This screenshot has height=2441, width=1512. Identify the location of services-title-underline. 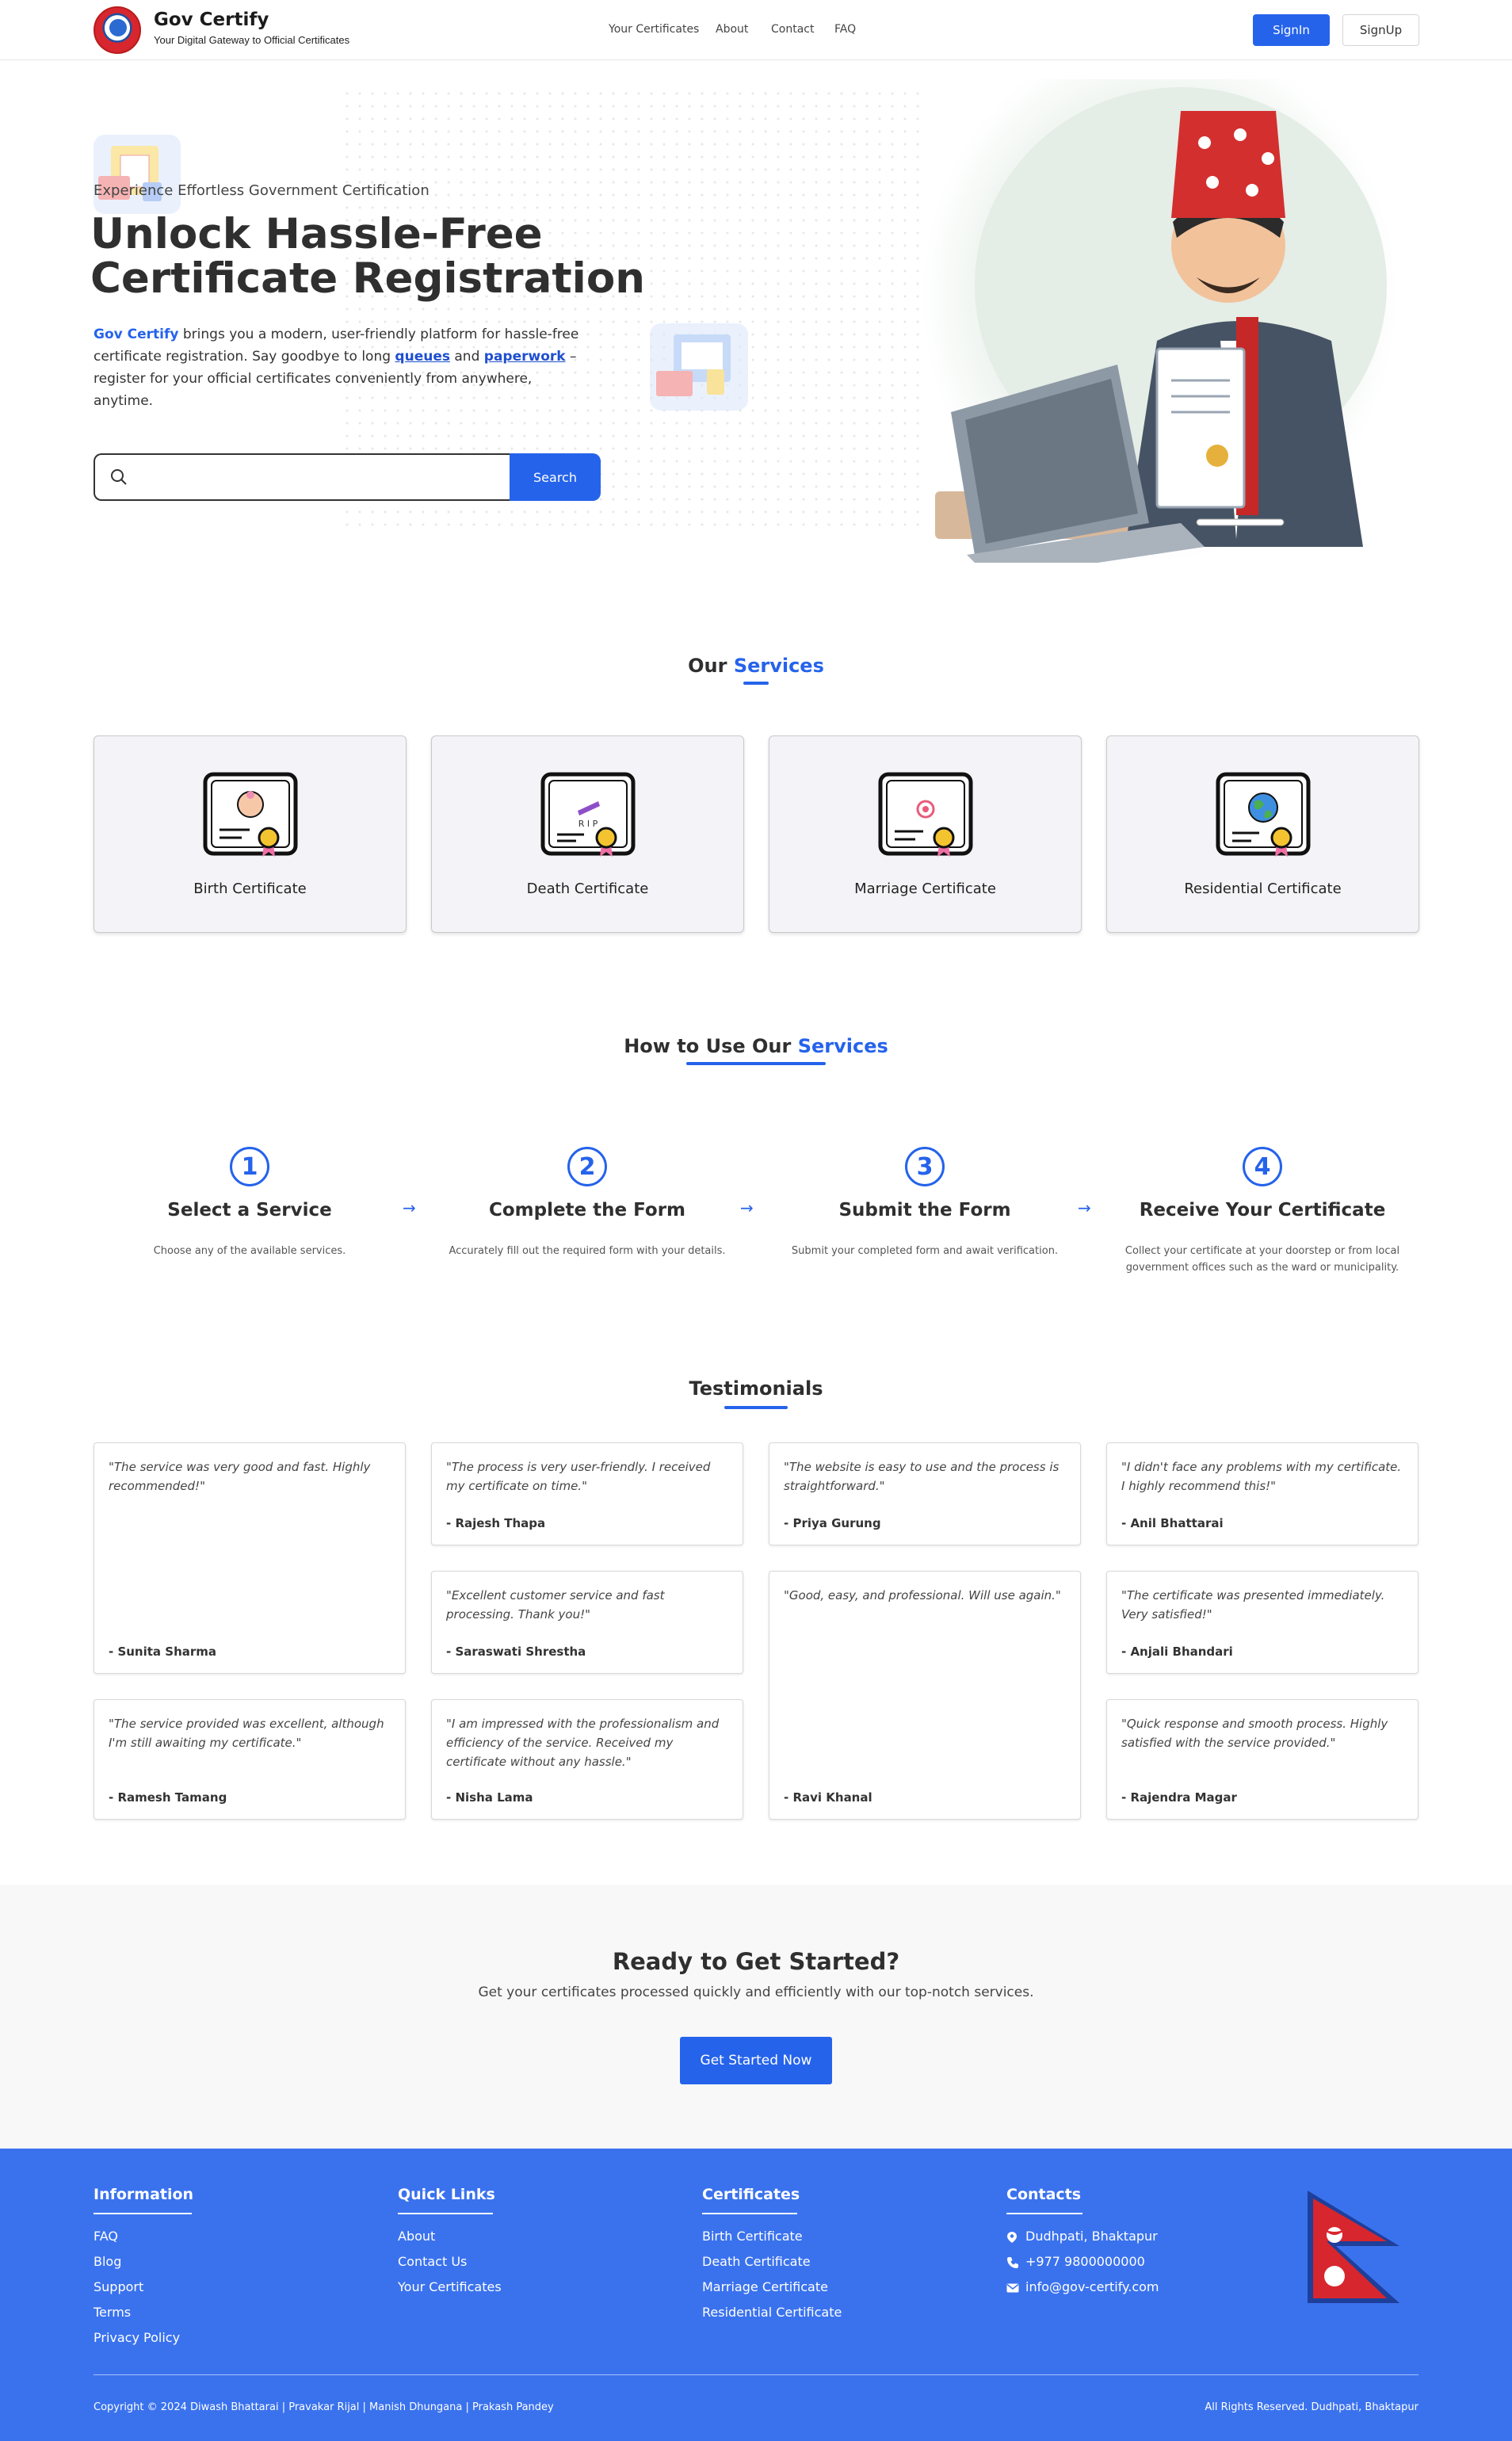
(756, 683).